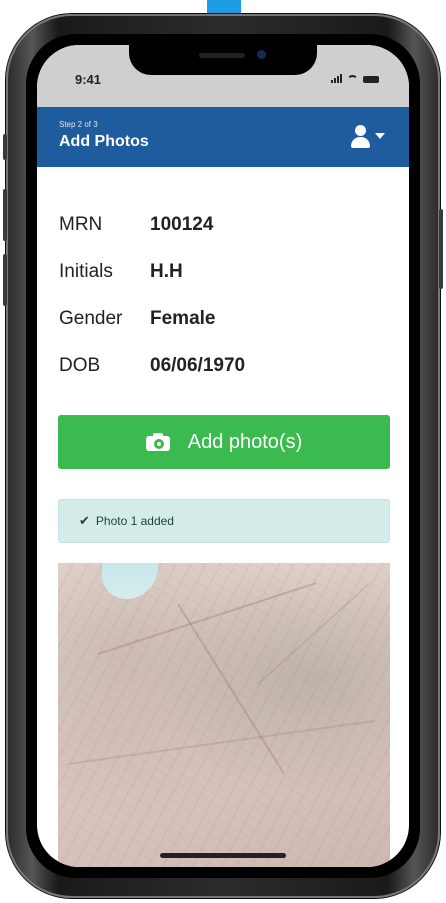 This screenshot has height=903, width=446. Describe the element at coordinates (223, 76) in the screenshot. I see `status-bar: 9:41` at that location.